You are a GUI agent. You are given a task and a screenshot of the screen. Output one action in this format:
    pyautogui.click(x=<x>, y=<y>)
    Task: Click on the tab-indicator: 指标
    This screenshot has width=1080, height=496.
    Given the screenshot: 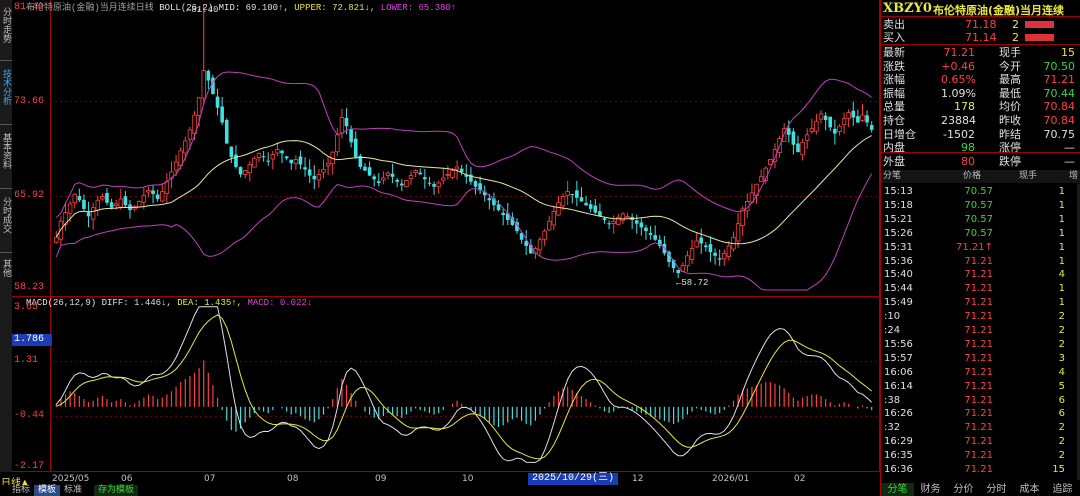 What is the action you would take?
    pyautogui.click(x=21, y=490)
    